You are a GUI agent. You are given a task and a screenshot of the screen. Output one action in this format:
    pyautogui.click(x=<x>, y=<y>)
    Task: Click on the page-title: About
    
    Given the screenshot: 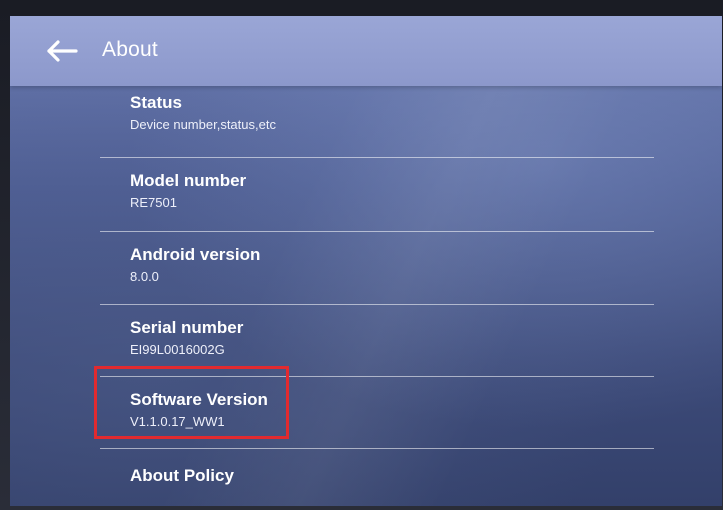 What is the action you would take?
    pyautogui.click(x=130, y=49)
    